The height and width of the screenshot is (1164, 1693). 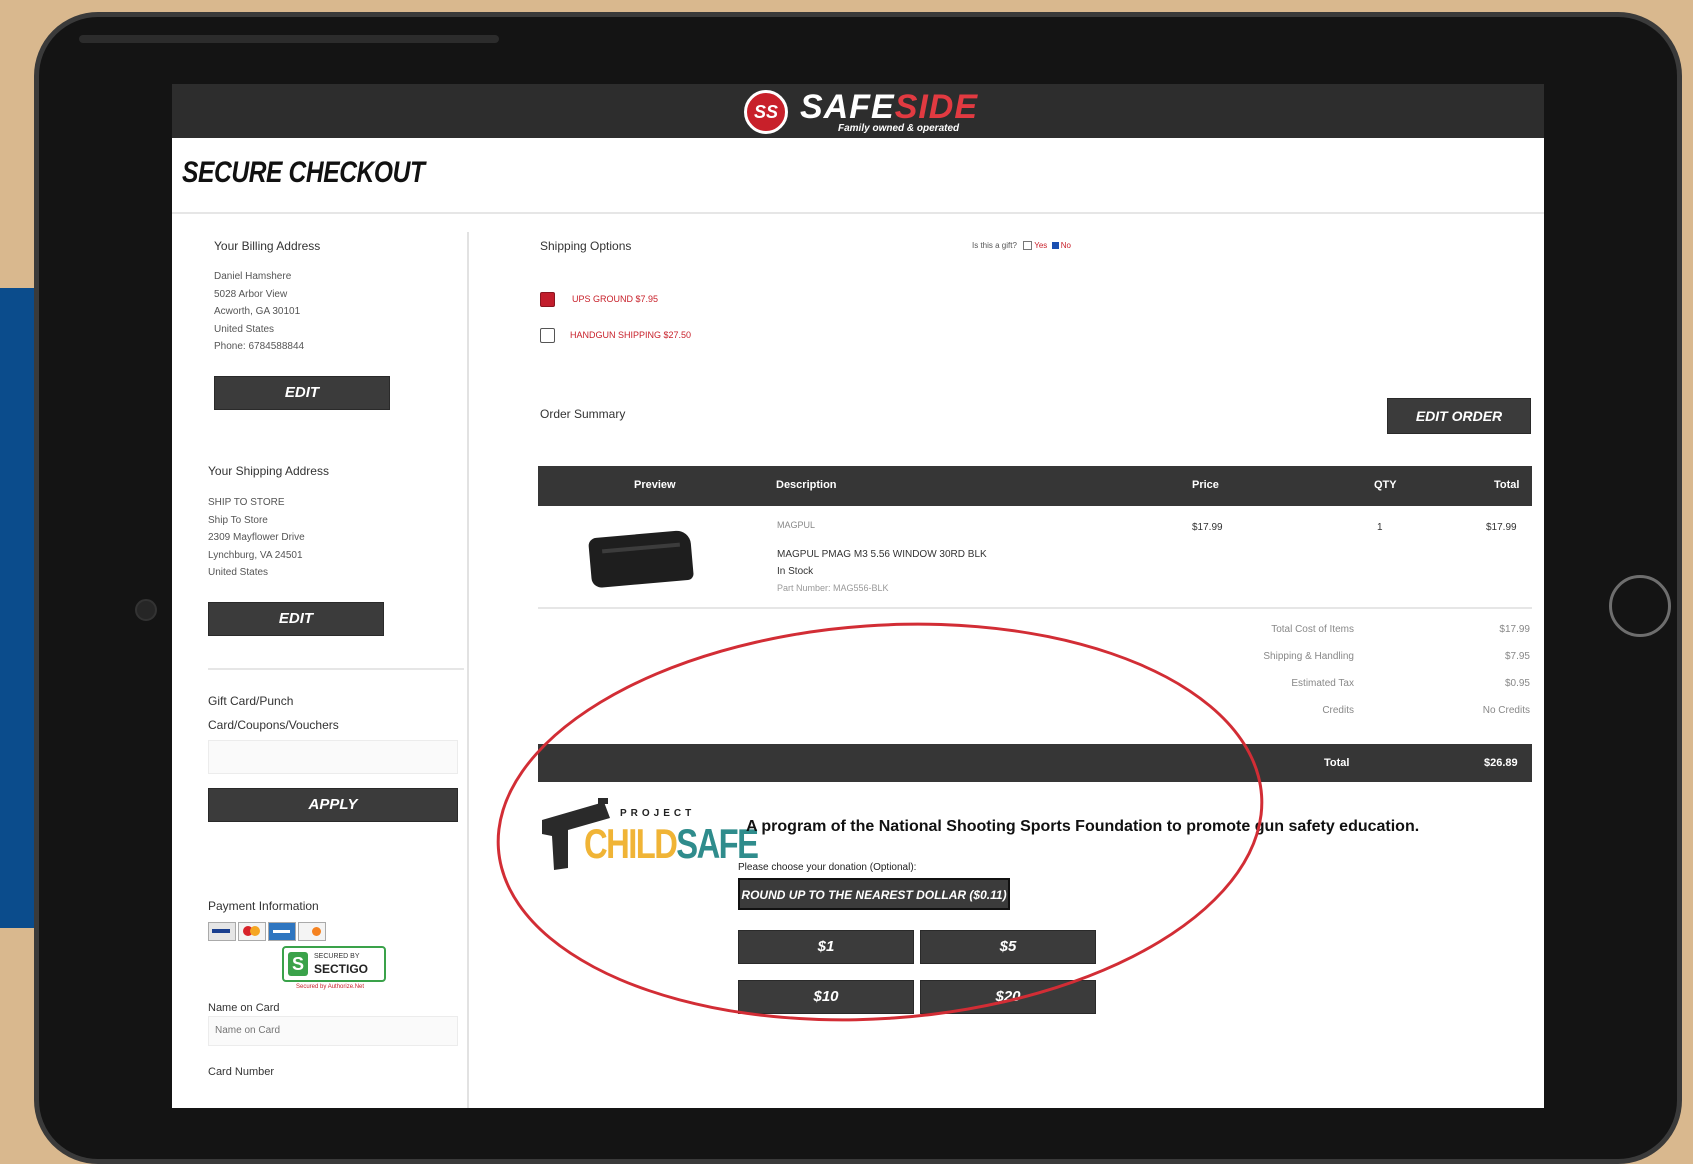 What do you see at coordinates (1501, 527) in the screenshot?
I see `product-total: $17.99` at bounding box center [1501, 527].